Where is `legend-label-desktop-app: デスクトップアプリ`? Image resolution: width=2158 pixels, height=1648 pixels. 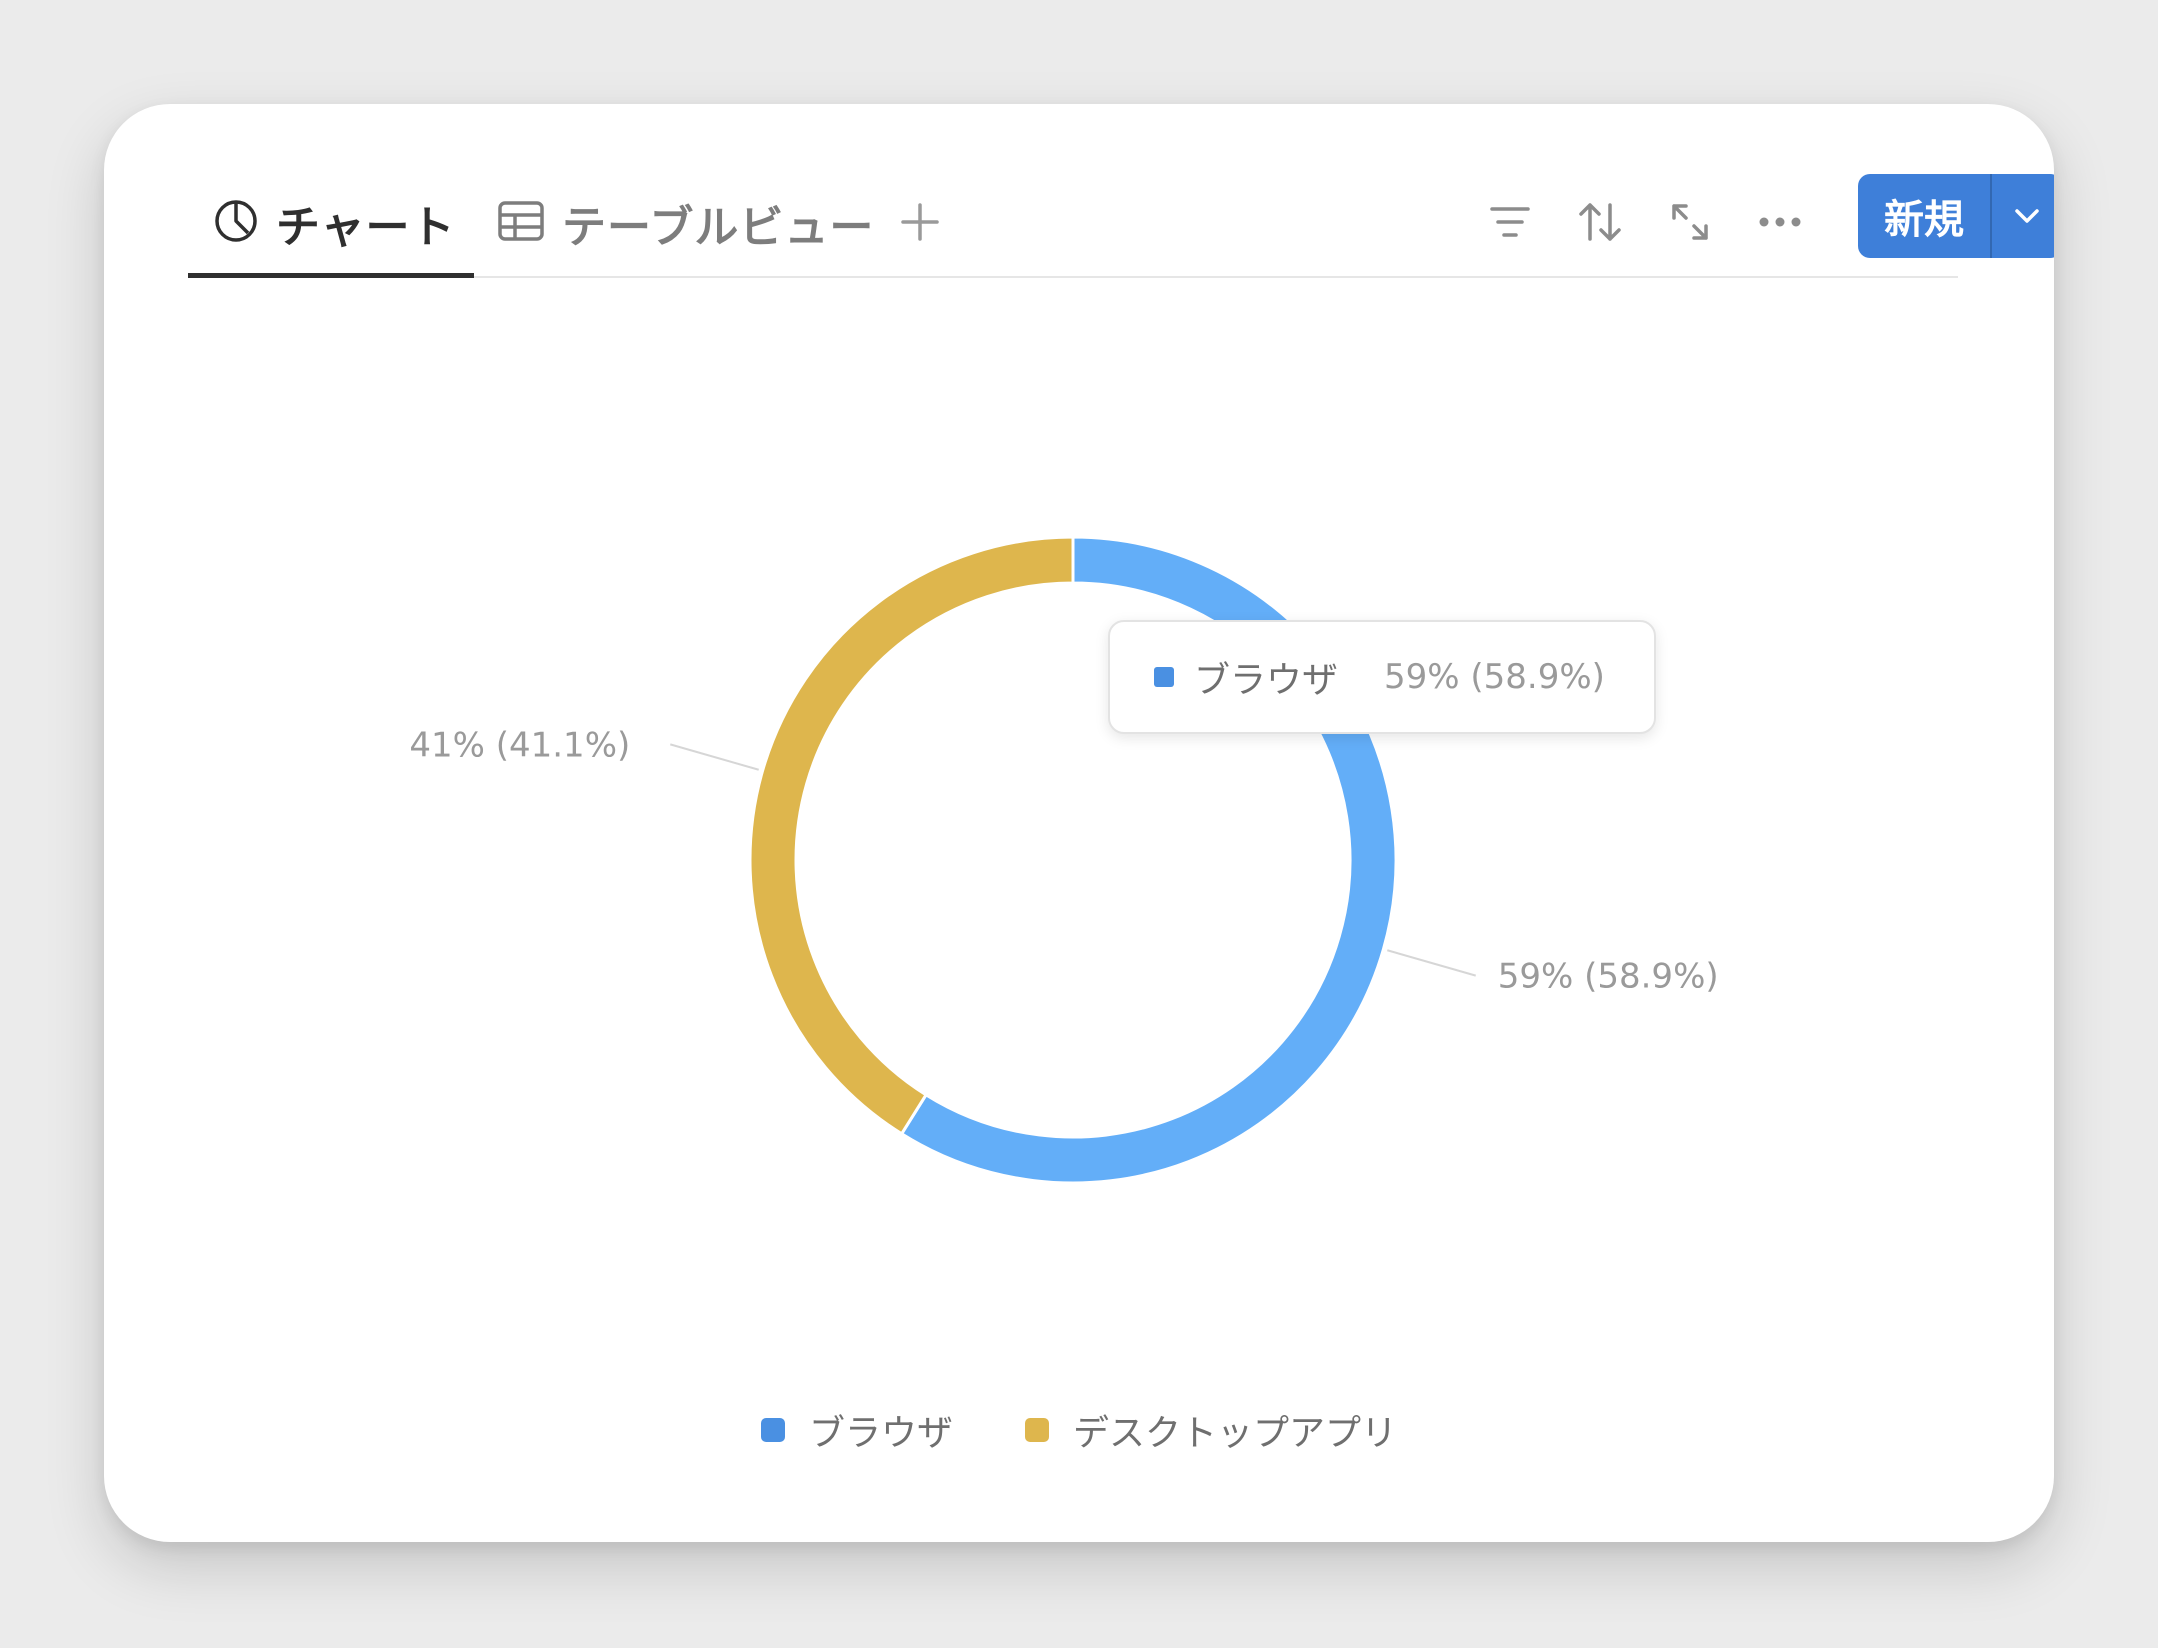
legend-label-desktop-app: デスクトップアプリ is located at coordinates (1235, 1433).